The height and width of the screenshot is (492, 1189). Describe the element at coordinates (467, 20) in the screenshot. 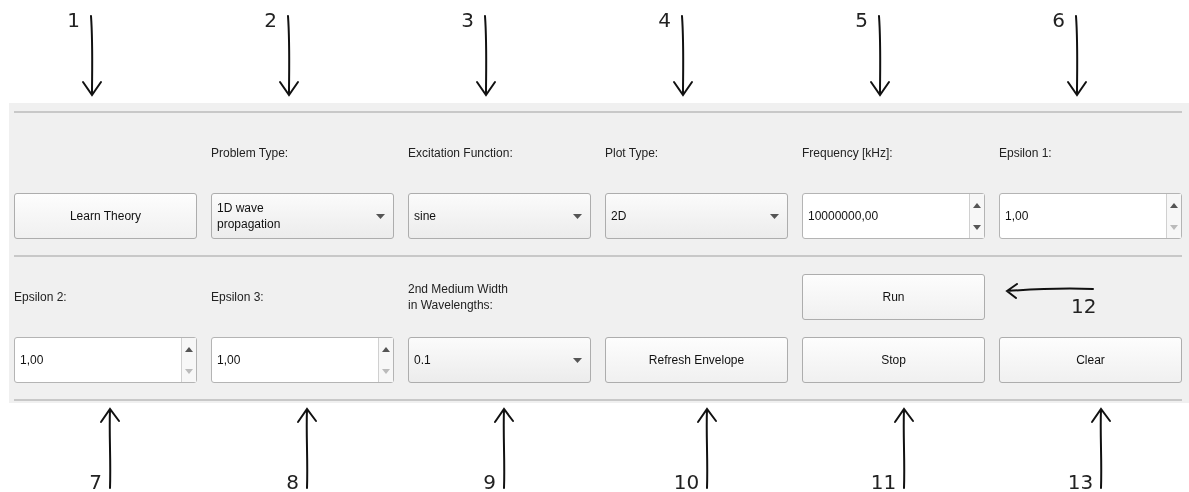

I see `annotation-number: 3` at that location.